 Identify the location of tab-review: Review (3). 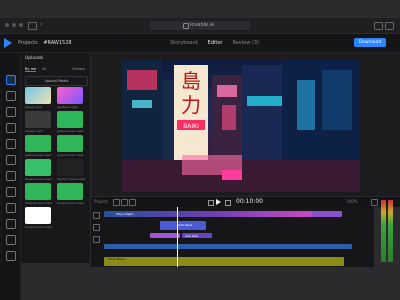
(245, 43).